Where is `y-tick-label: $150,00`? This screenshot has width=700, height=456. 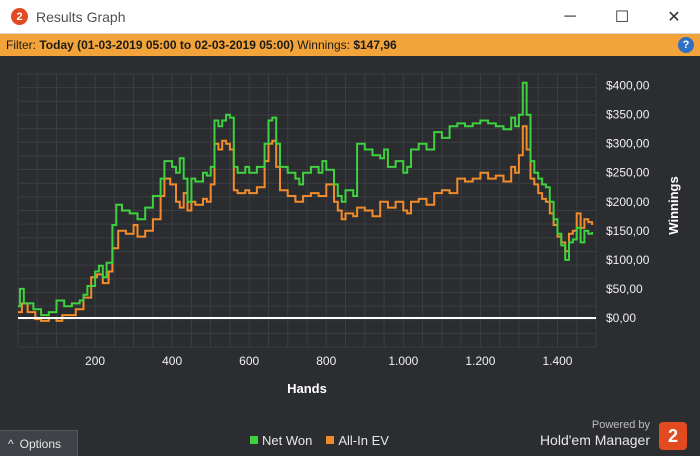
y-tick-label: $150,00 is located at coordinates (628, 231).